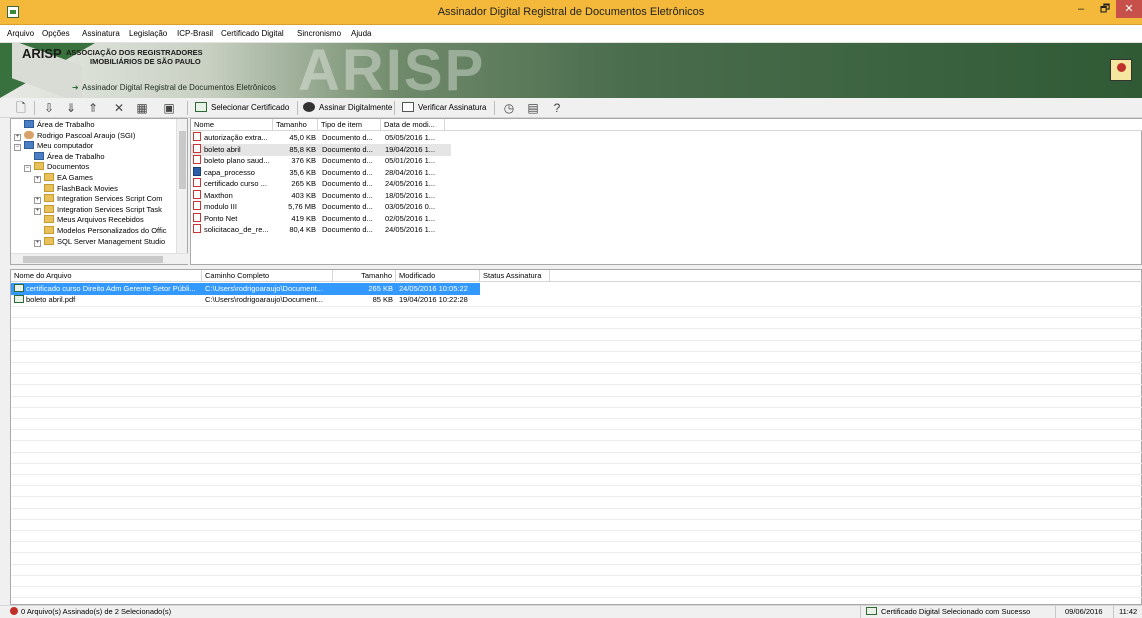 This screenshot has height=618, width=1142. I want to click on column-header-name: Nome, so click(232, 125).